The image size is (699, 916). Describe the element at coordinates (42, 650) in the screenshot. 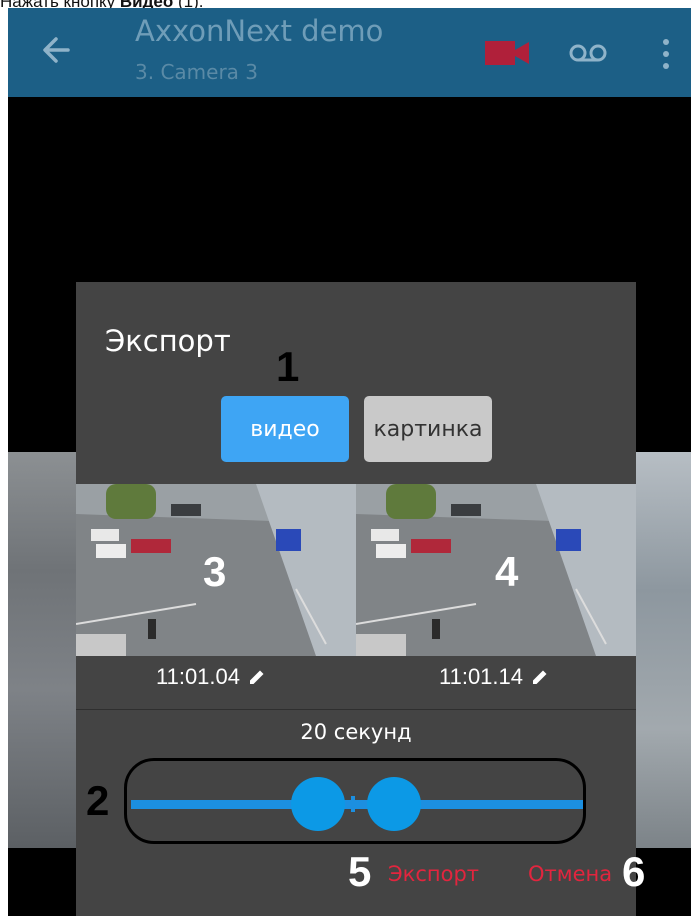

I see `background-video-left` at that location.